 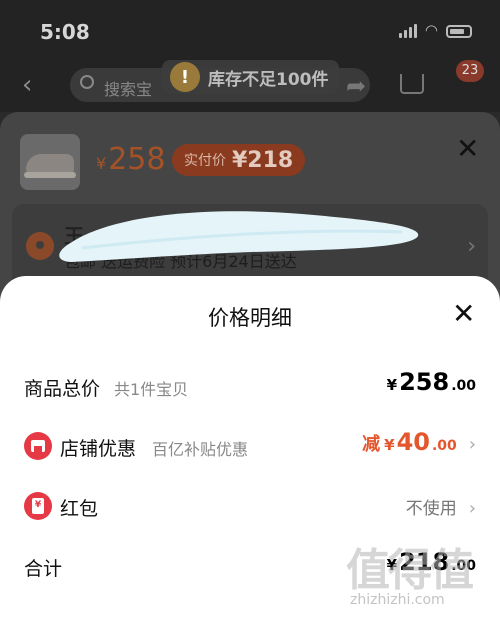 What do you see at coordinates (467, 148) in the screenshot?
I see `sku-close-icon: ✕` at bounding box center [467, 148].